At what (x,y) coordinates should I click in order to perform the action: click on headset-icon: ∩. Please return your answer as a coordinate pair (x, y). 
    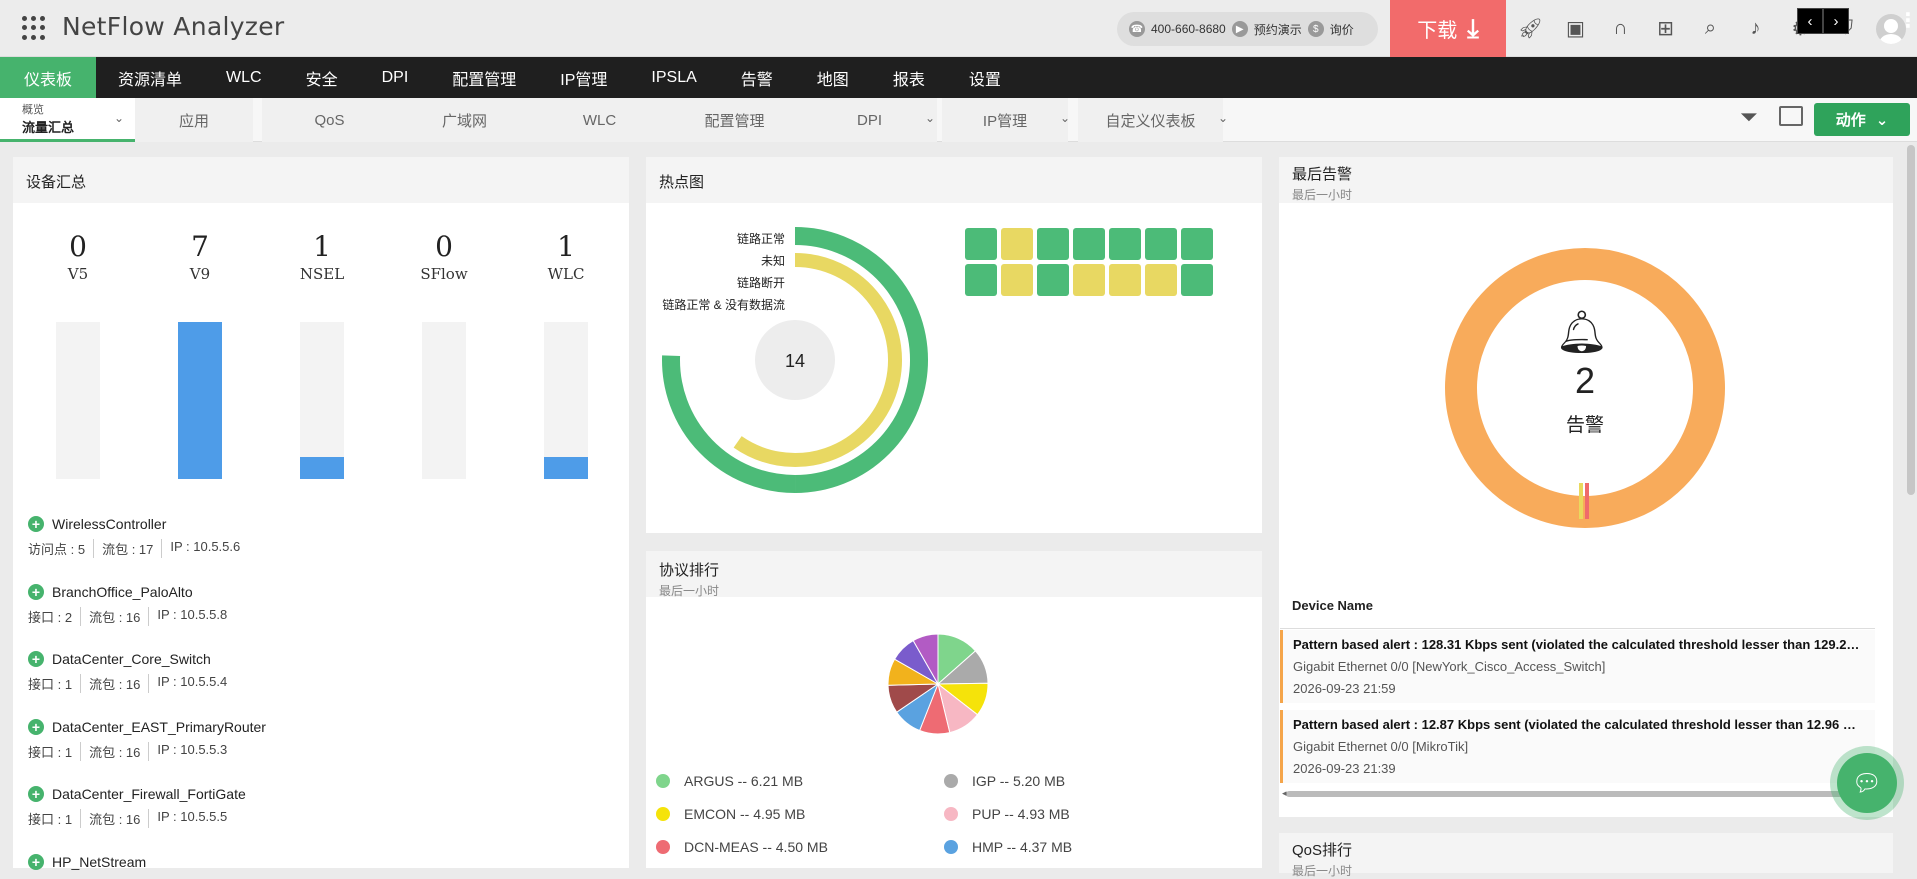
    Looking at the image, I should click on (1620, 28).